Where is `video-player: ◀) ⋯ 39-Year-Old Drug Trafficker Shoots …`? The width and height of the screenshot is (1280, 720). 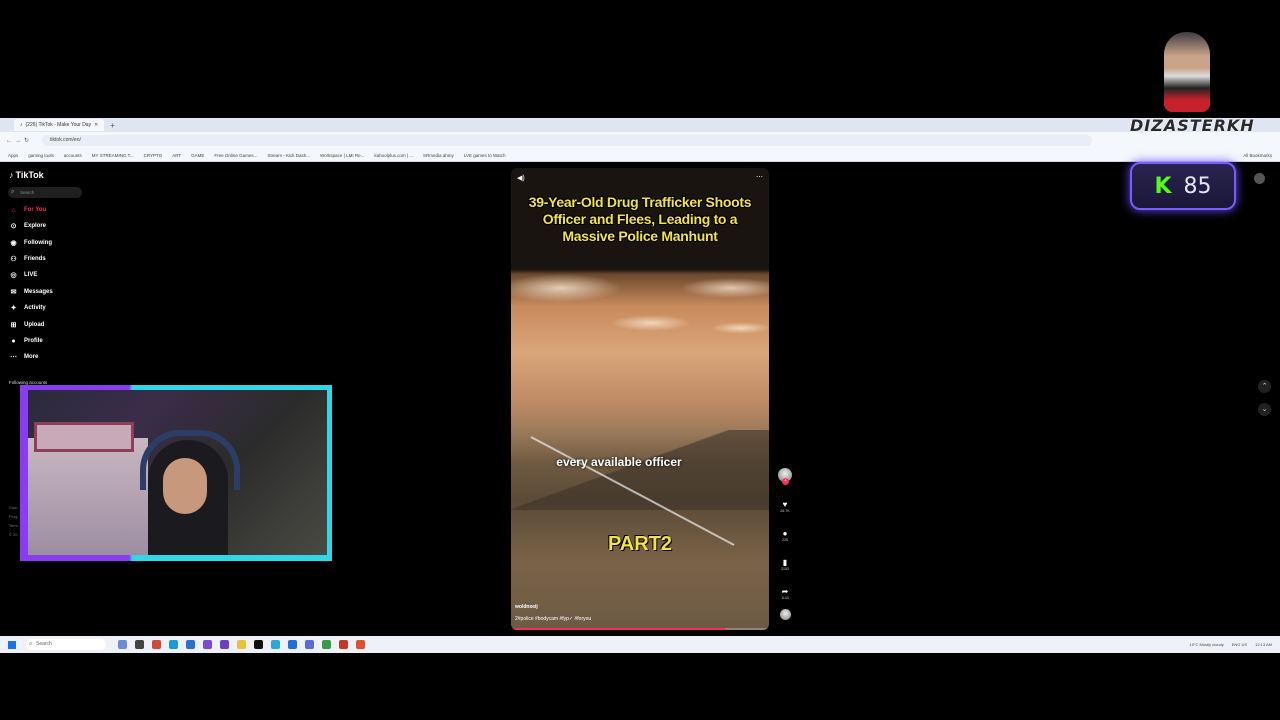 video-player: ◀) ⋯ 39-Year-Old Drug Trafficker Shoots … is located at coordinates (640, 399).